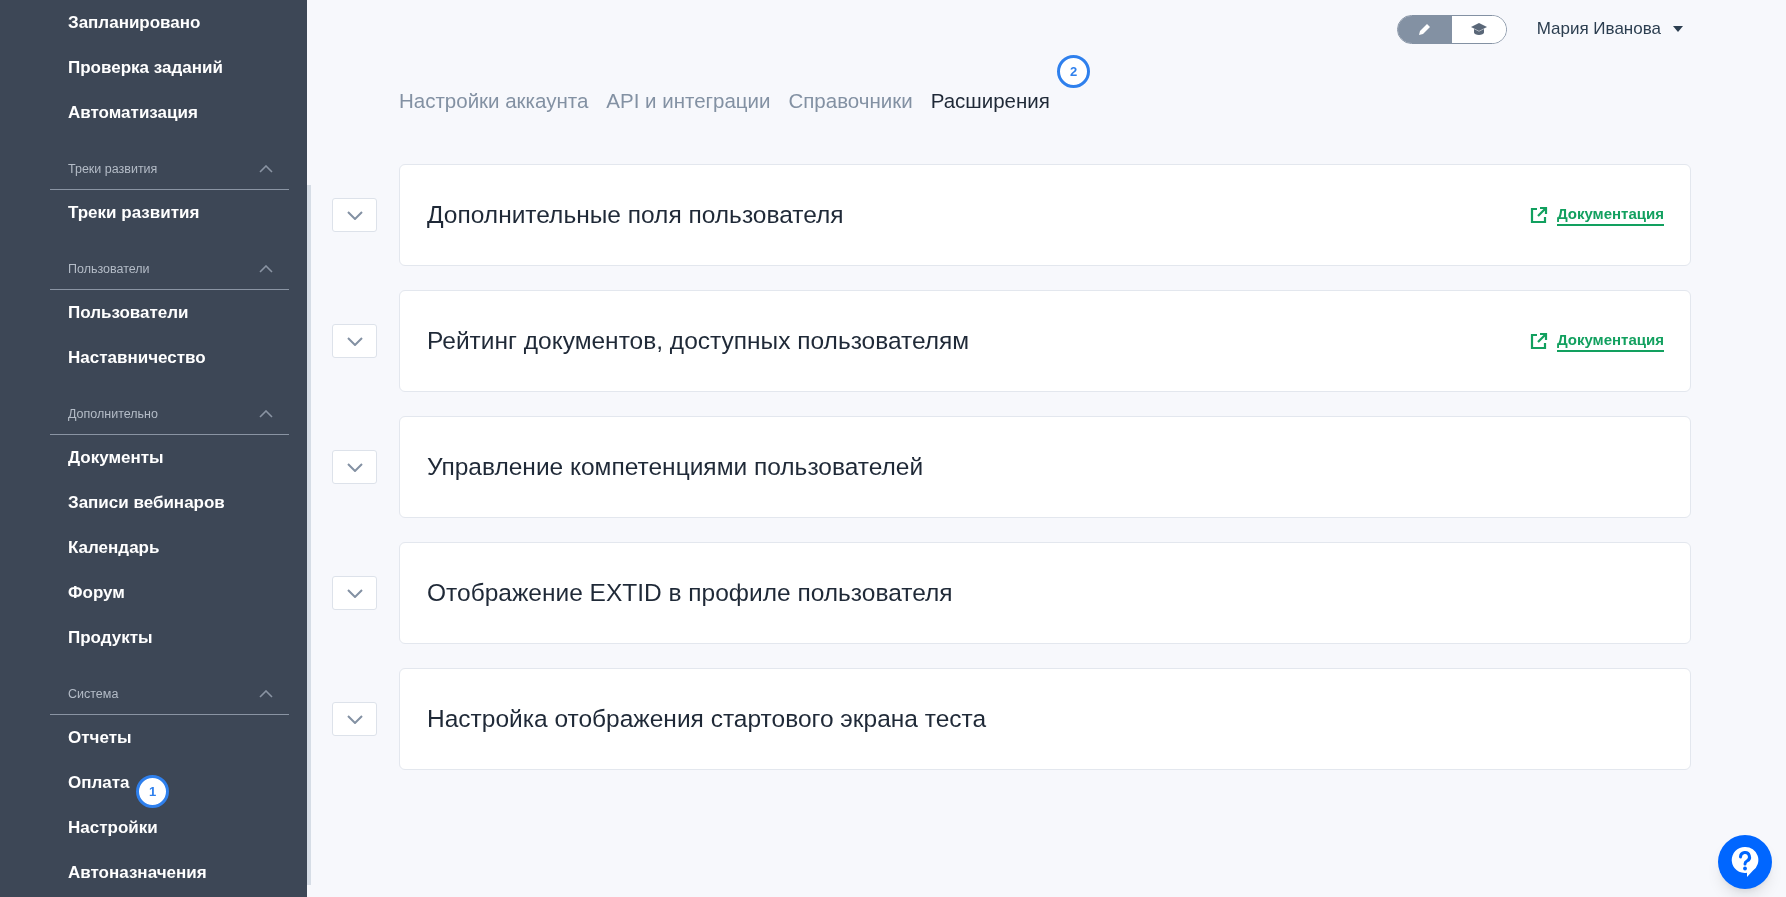  I want to click on section-header: Треки развития, so click(113, 169).